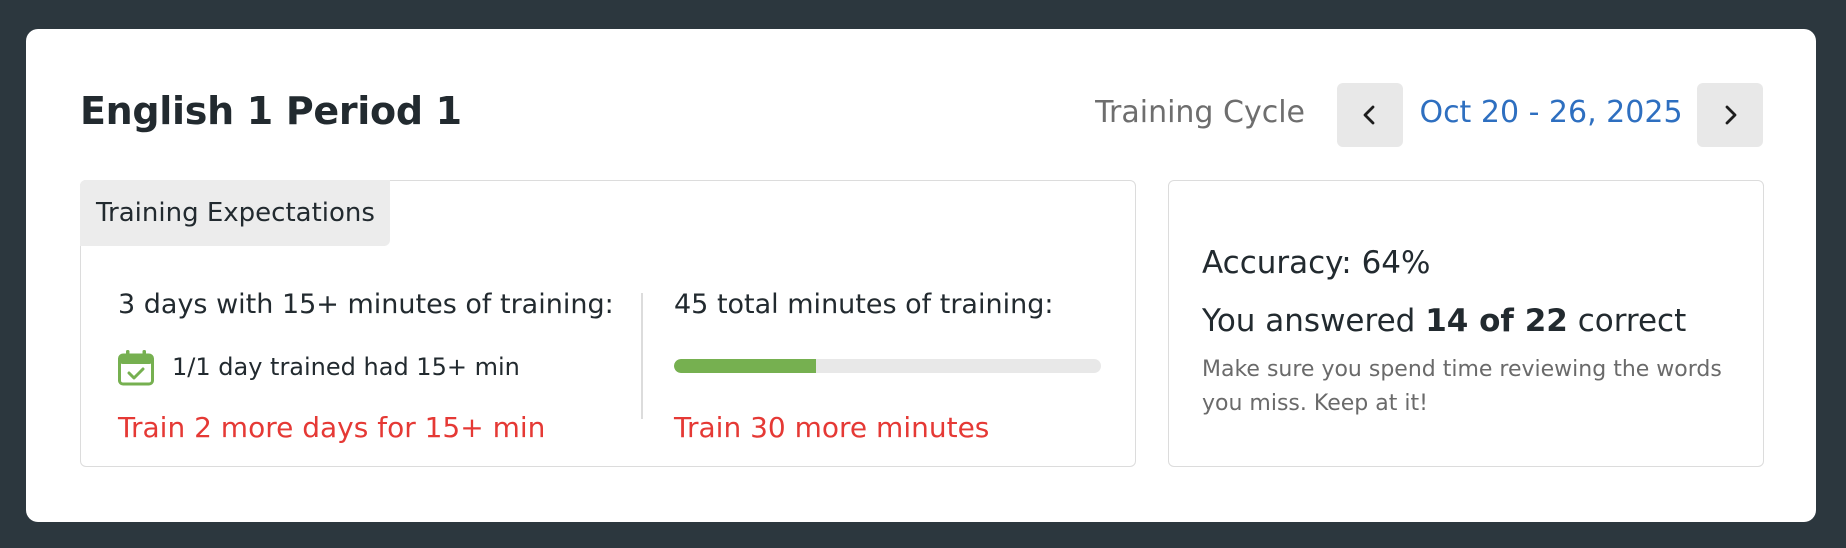 The width and height of the screenshot is (1846, 548). Describe the element at coordinates (1551, 112) in the screenshot. I see `cycle-date-range: Oct 20 - 26, 2025` at that location.